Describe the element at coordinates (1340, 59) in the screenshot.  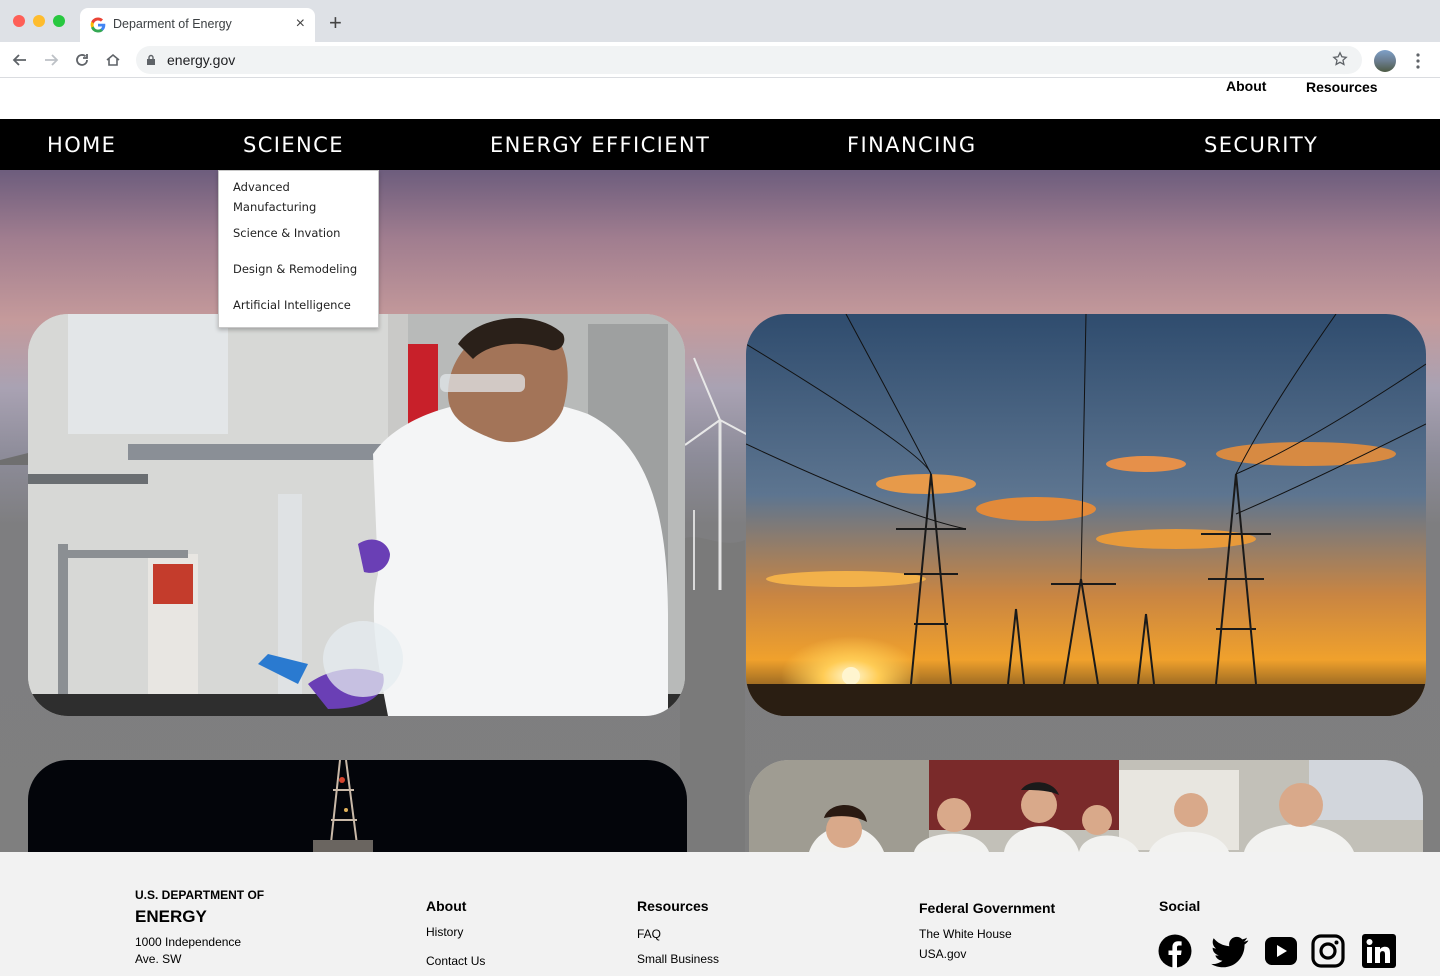
I see `bookmark-star-icon` at that location.